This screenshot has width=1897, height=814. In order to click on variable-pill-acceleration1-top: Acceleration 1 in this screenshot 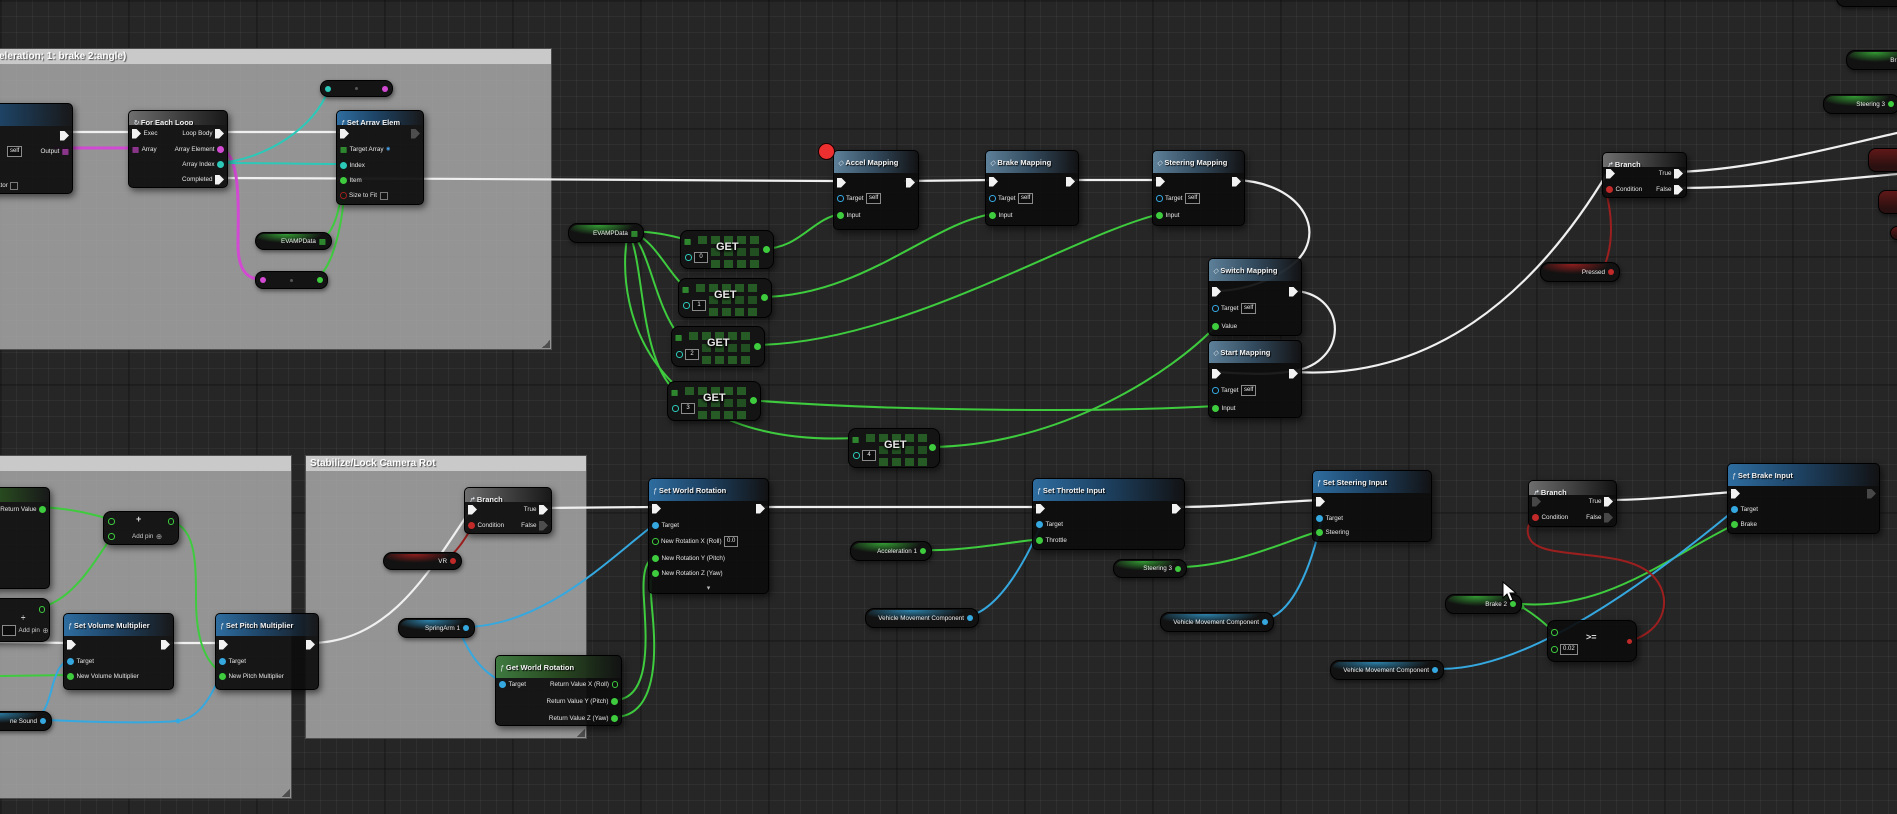, I will do `click(1866, 3)`.